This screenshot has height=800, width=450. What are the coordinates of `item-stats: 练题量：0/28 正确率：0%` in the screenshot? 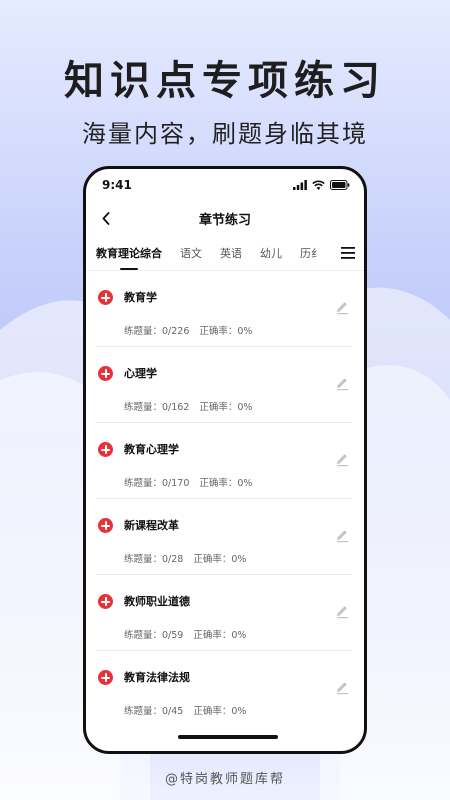 It's located at (185, 558).